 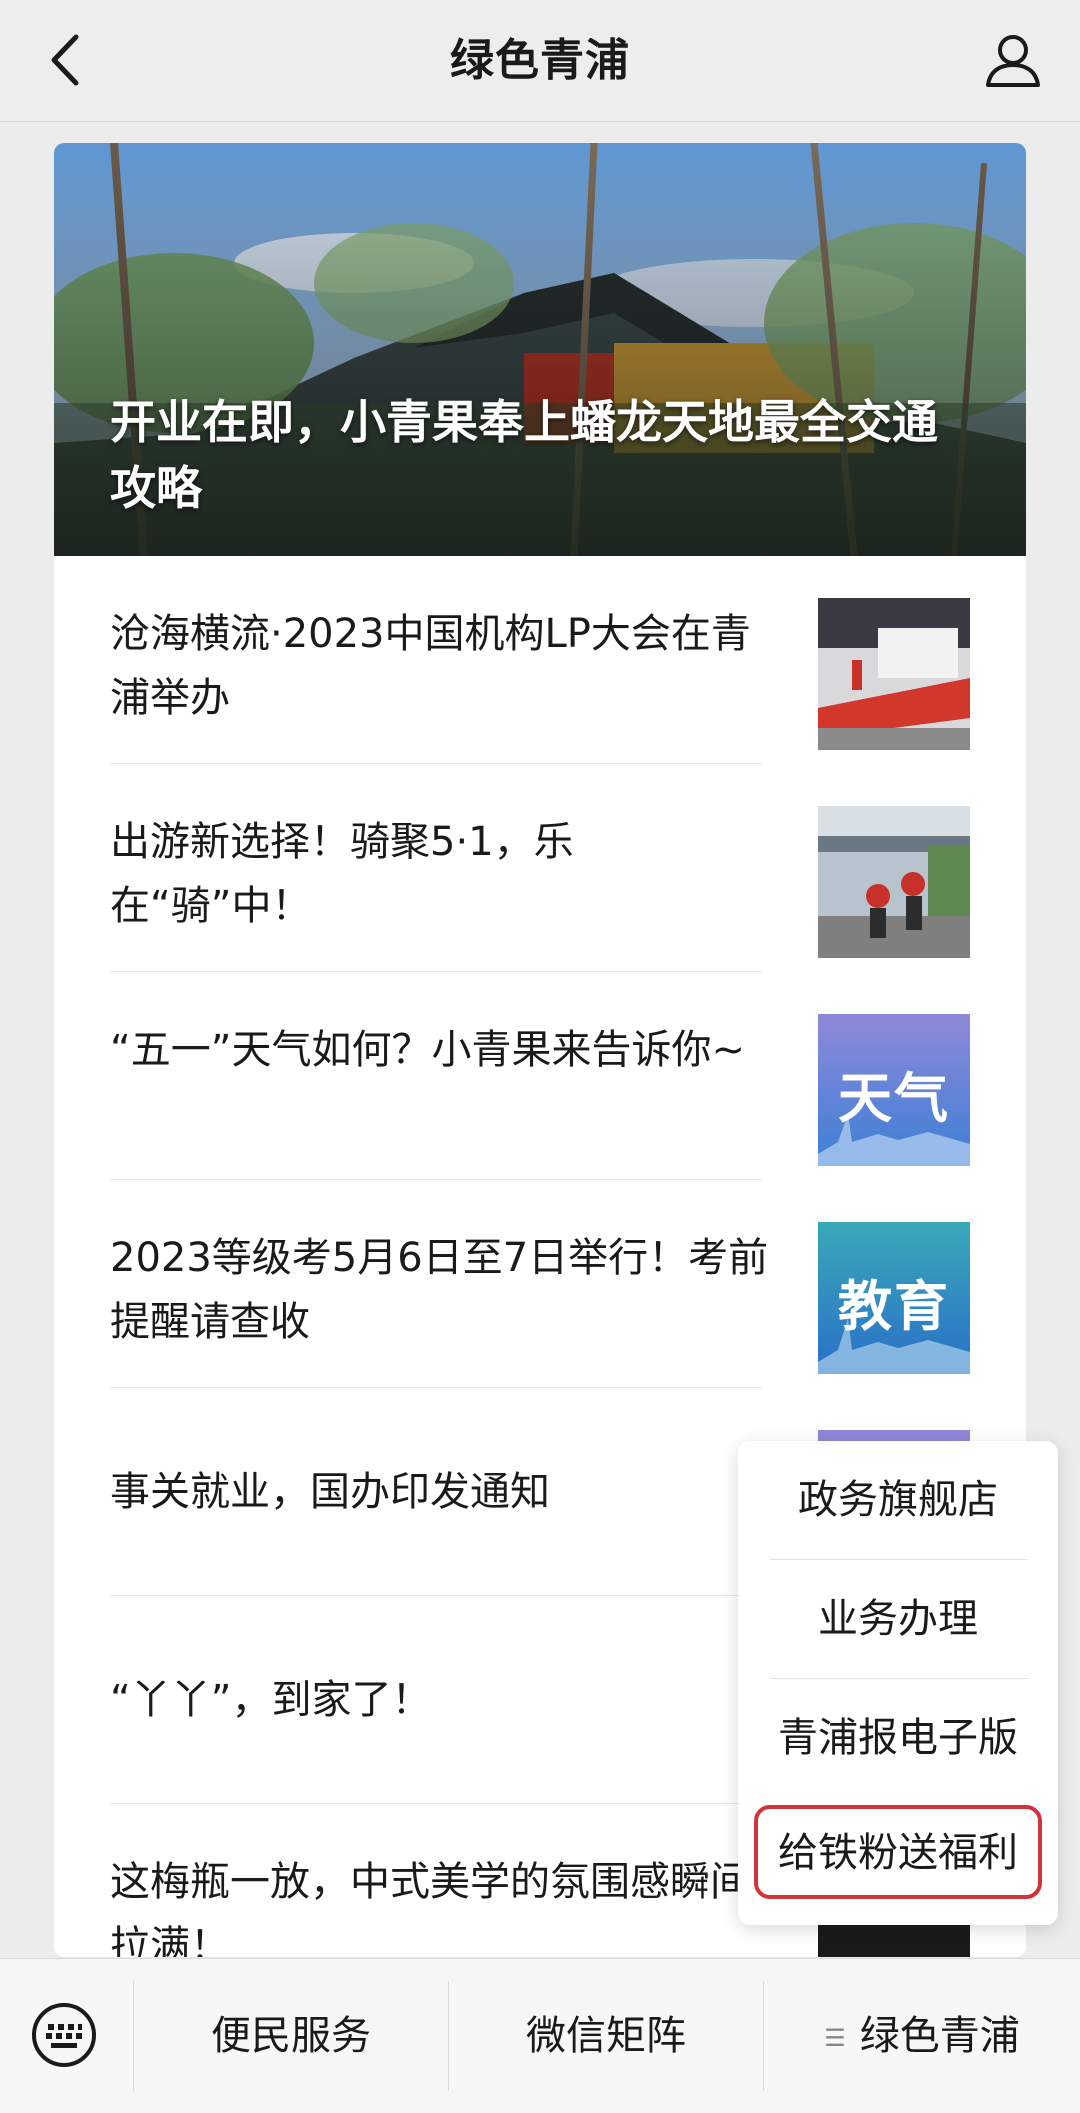 I want to click on nav-header: 绿色青浦, so click(x=540, y=61).